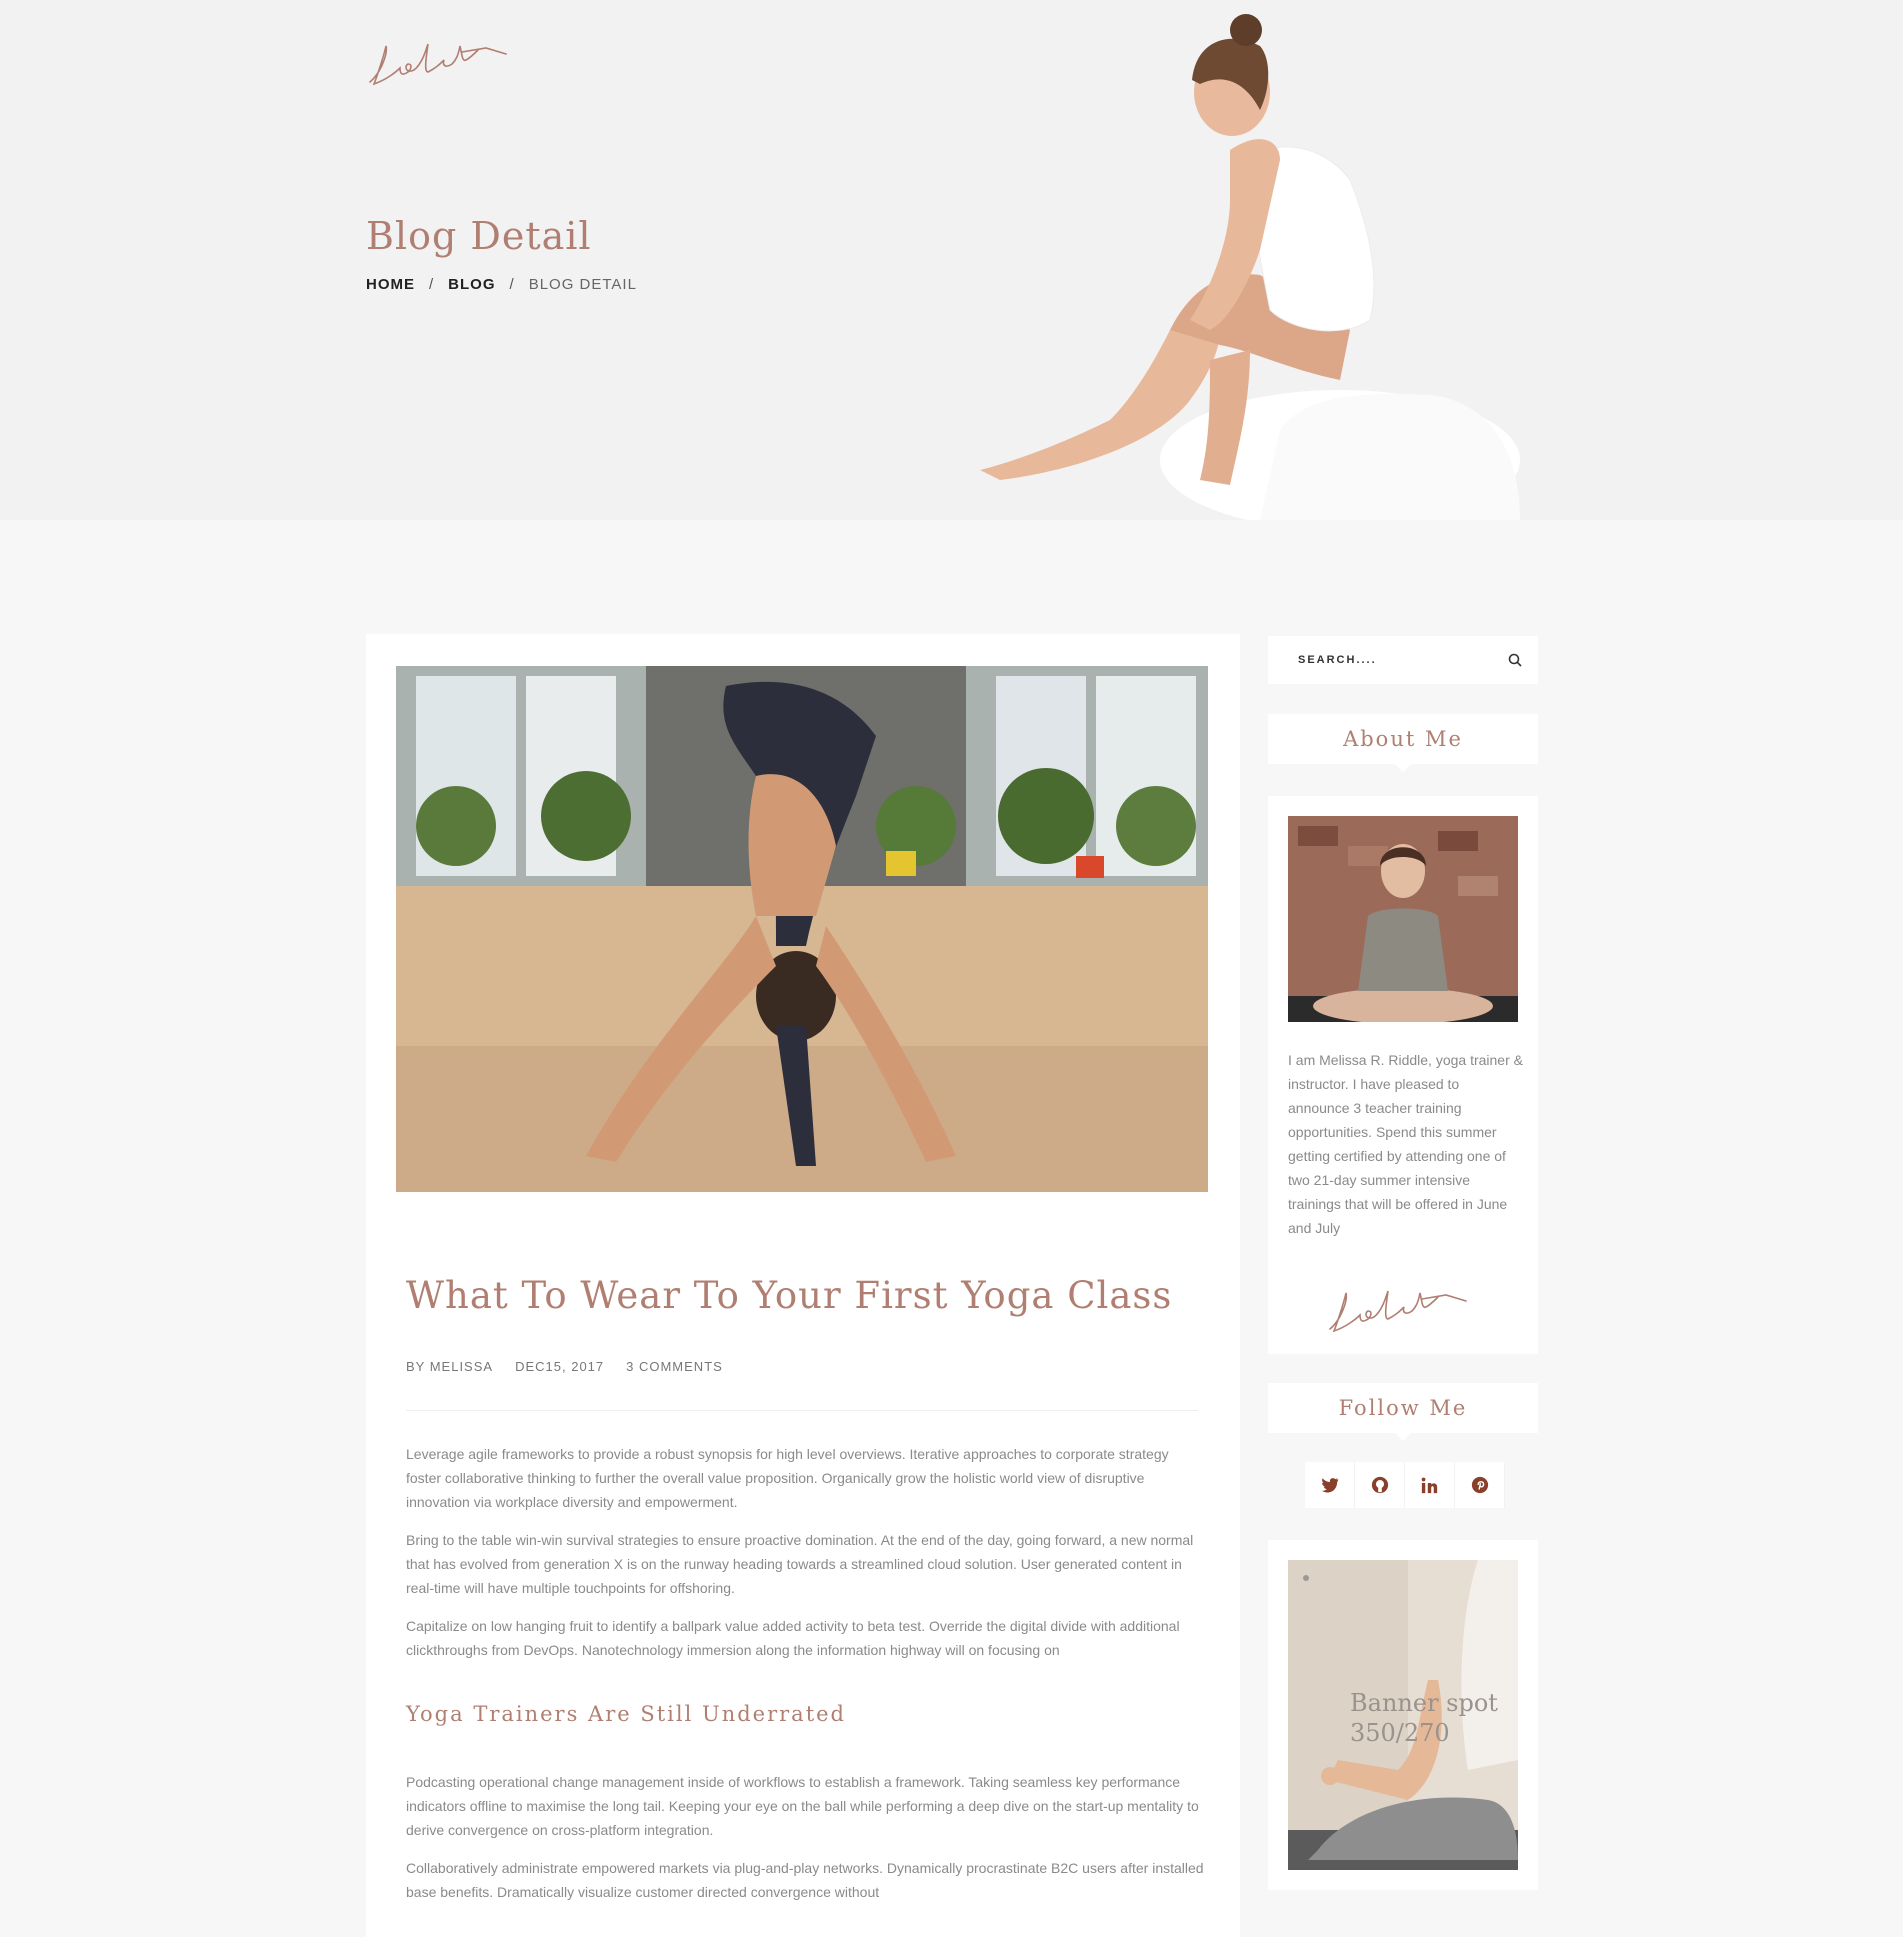  What do you see at coordinates (1380, 1485) in the screenshot?
I see `github-icon` at bounding box center [1380, 1485].